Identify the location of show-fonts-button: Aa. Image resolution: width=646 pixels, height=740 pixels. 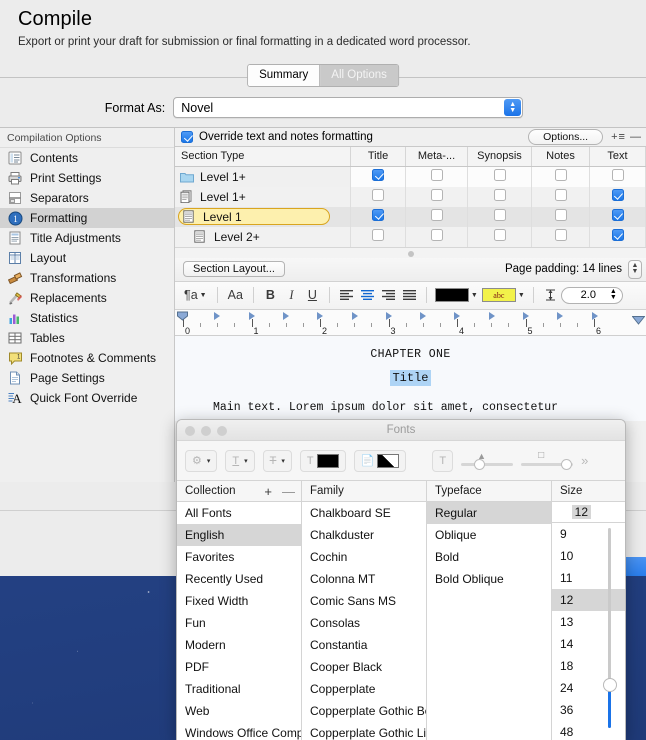
(235, 295).